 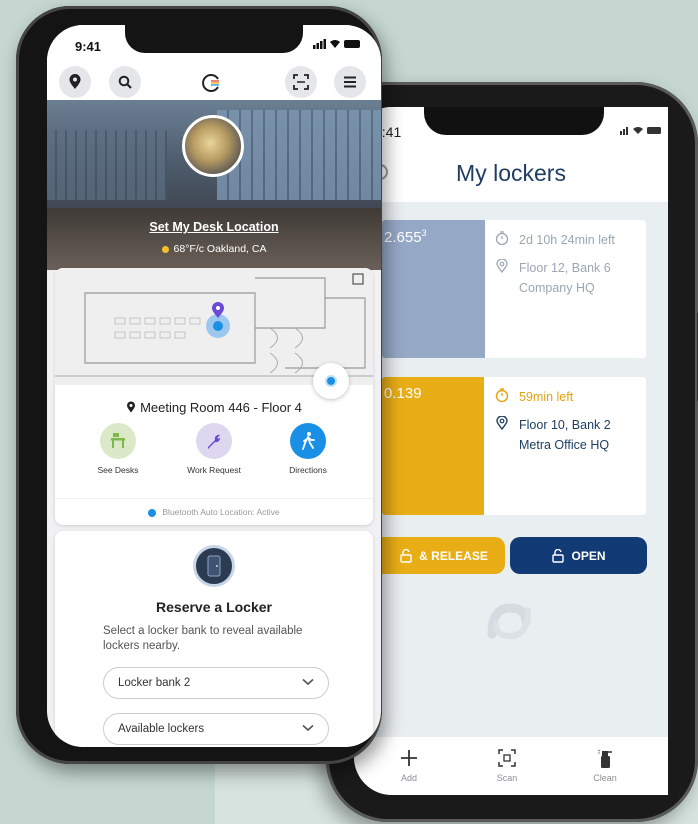 What do you see at coordinates (509, 621) in the screenshot?
I see `brand-watermark-icon` at bounding box center [509, 621].